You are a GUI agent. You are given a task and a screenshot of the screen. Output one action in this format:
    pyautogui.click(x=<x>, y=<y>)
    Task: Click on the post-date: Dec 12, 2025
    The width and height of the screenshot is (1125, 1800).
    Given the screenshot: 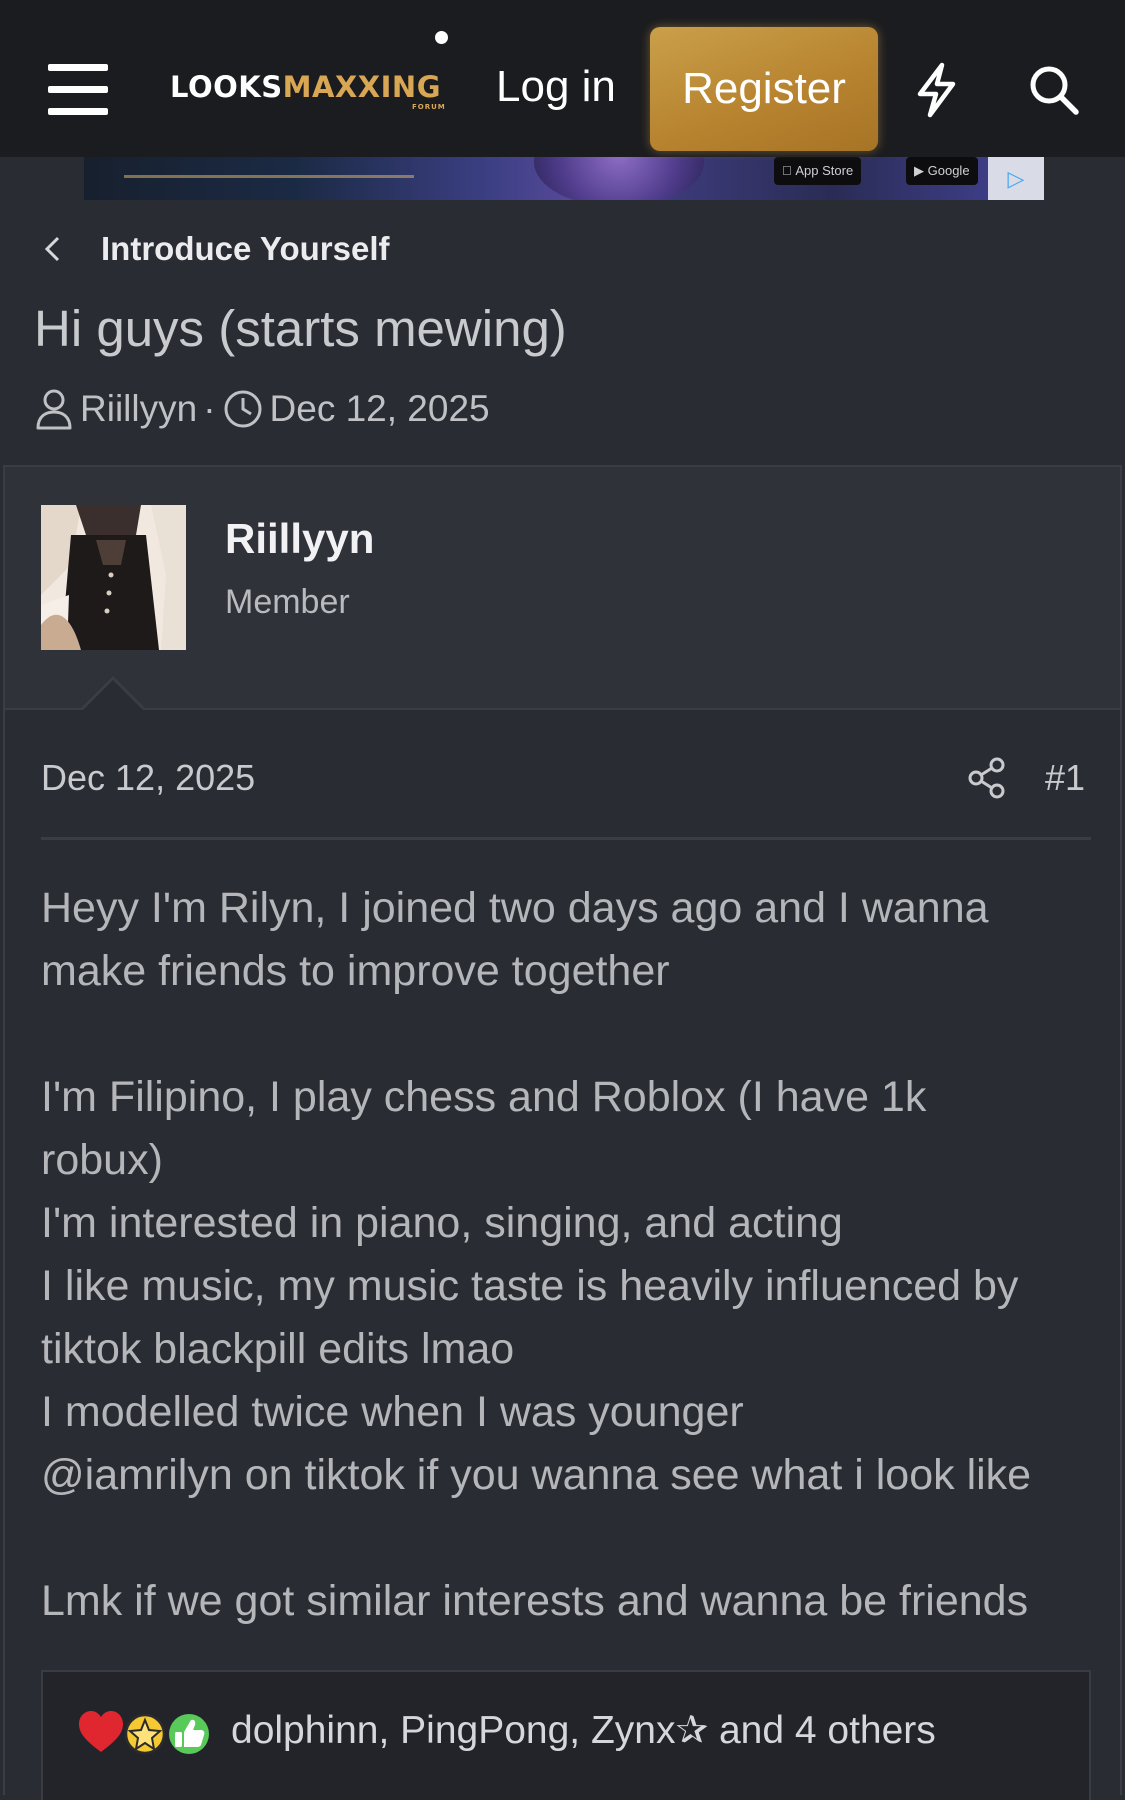 What is the action you would take?
    pyautogui.click(x=148, y=778)
    